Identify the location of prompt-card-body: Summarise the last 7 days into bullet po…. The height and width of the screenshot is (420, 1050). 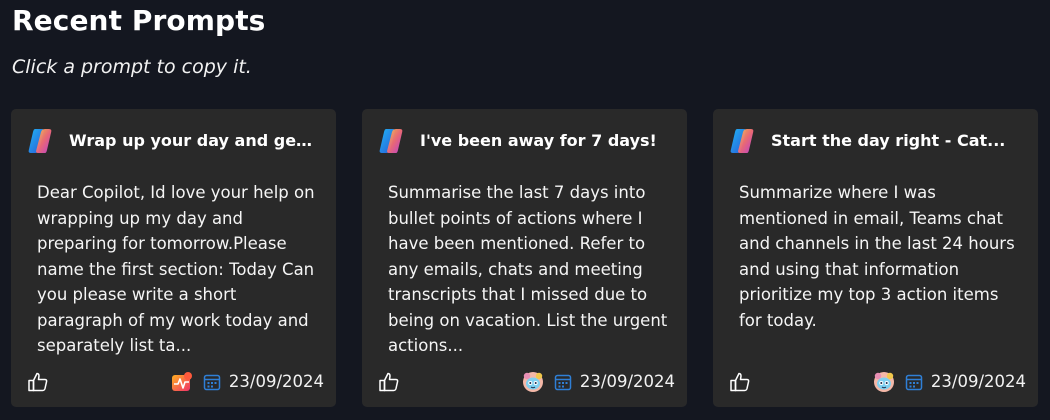
(528, 269).